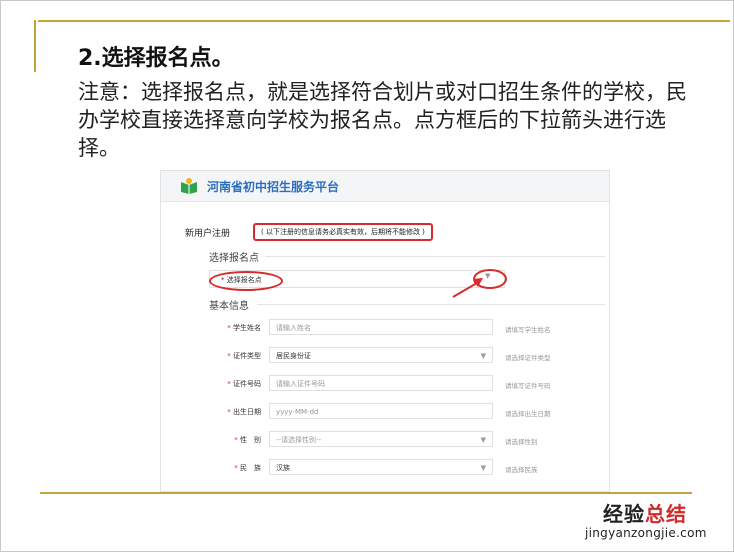 Image resolution: width=734 pixels, height=552 pixels. What do you see at coordinates (247, 356) in the screenshot?
I see `field-label-text: 证件类型` at bounding box center [247, 356].